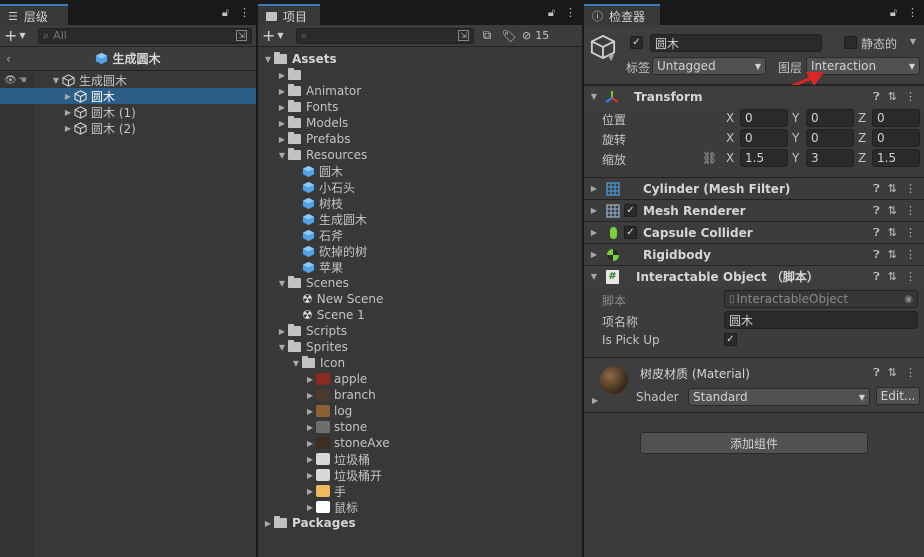 The image size is (924, 557). What do you see at coordinates (420, 411) in the screenshot?
I see `project-tree-item: ▶ log` at bounding box center [420, 411].